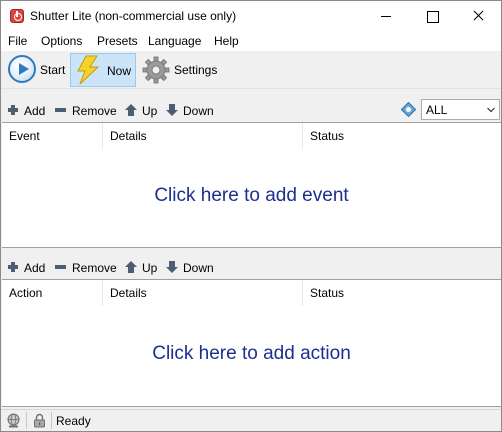 The image size is (502, 432). Describe the element at coordinates (17, 41) in the screenshot. I see `menu-file: File` at that location.